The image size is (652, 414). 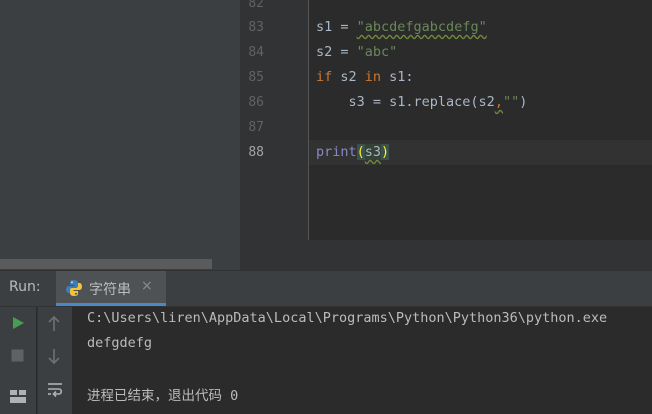 I want to click on run-label: Run:, so click(x=25, y=287).